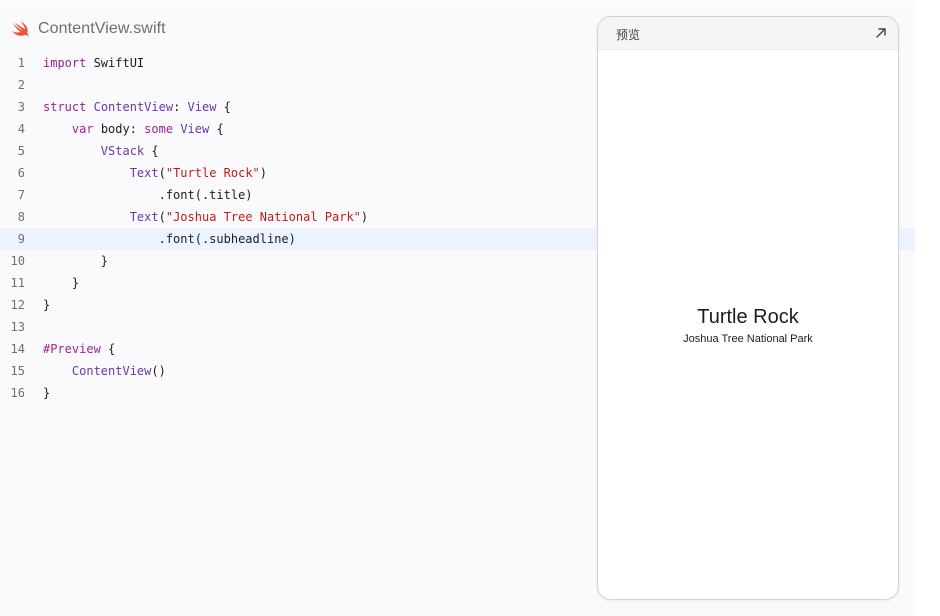 This screenshot has width=940, height=616. I want to click on line-code: .font(.title), so click(148, 195).